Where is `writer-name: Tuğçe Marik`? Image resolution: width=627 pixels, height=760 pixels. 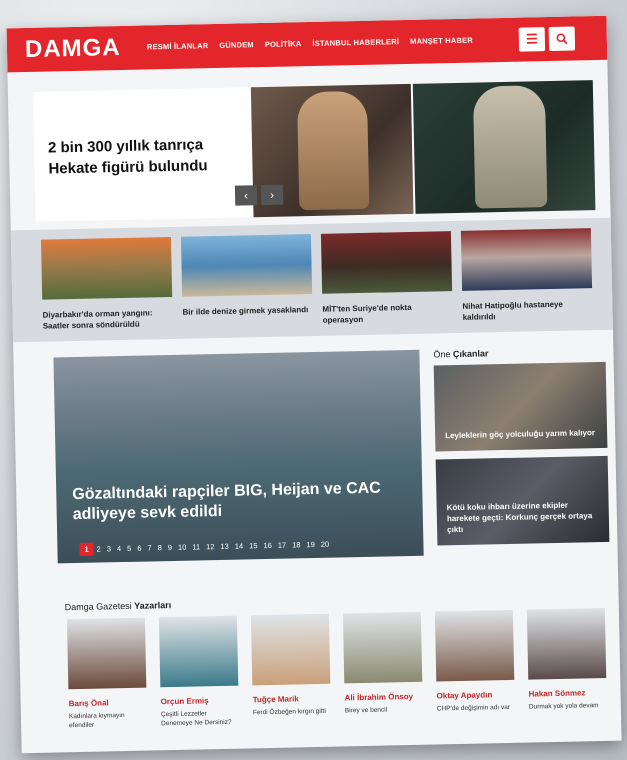 writer-name: Tuğçe Marik is located at coordinates (275, 699).